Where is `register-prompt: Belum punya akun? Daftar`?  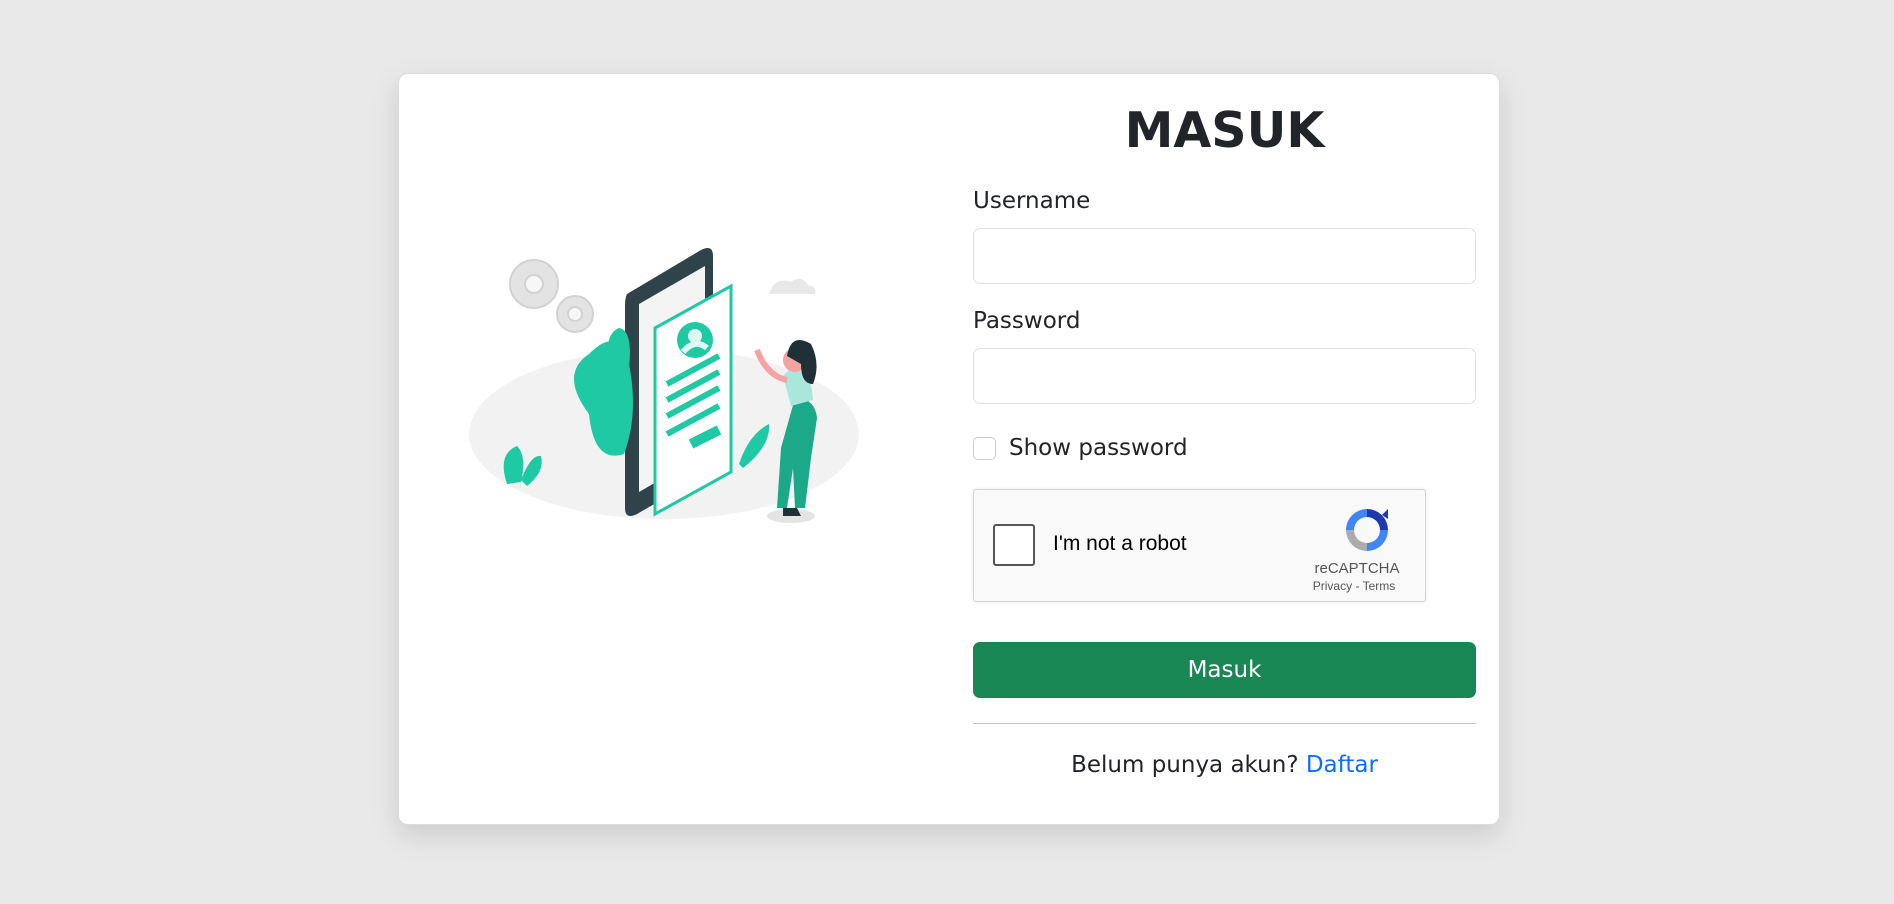
register-prompt: Belum punya akun? Daftar is located at coordinates (1224, 765).